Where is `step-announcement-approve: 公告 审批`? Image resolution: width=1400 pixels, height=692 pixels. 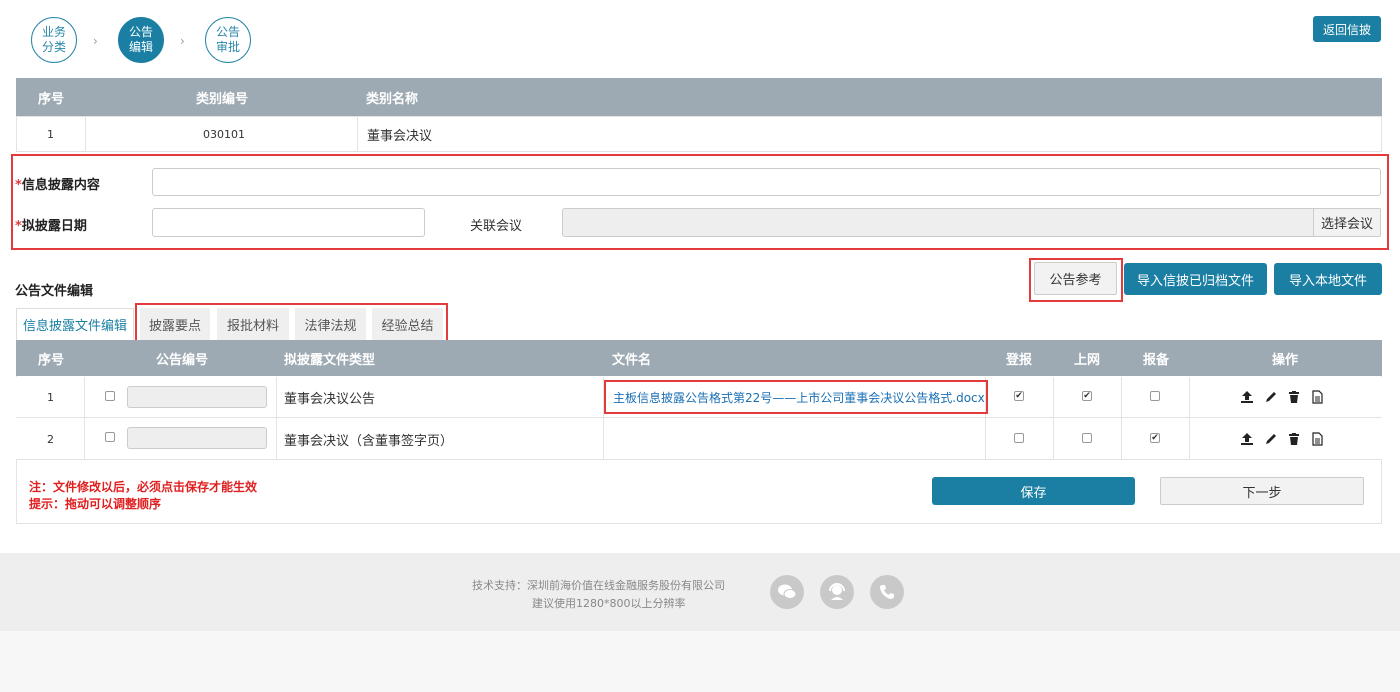
step-announcement-approve: 公告 审批 is located at coordinates (228, 40).